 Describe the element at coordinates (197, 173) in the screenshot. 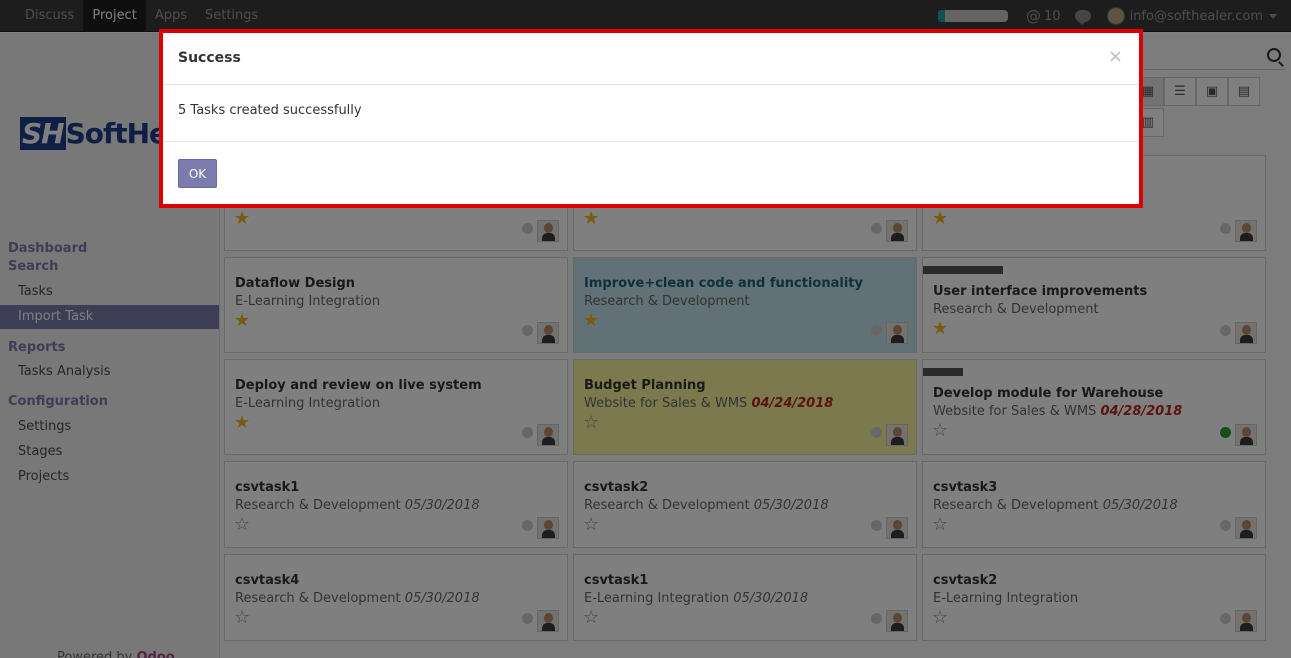

I see `ok-button: OK` at that location.